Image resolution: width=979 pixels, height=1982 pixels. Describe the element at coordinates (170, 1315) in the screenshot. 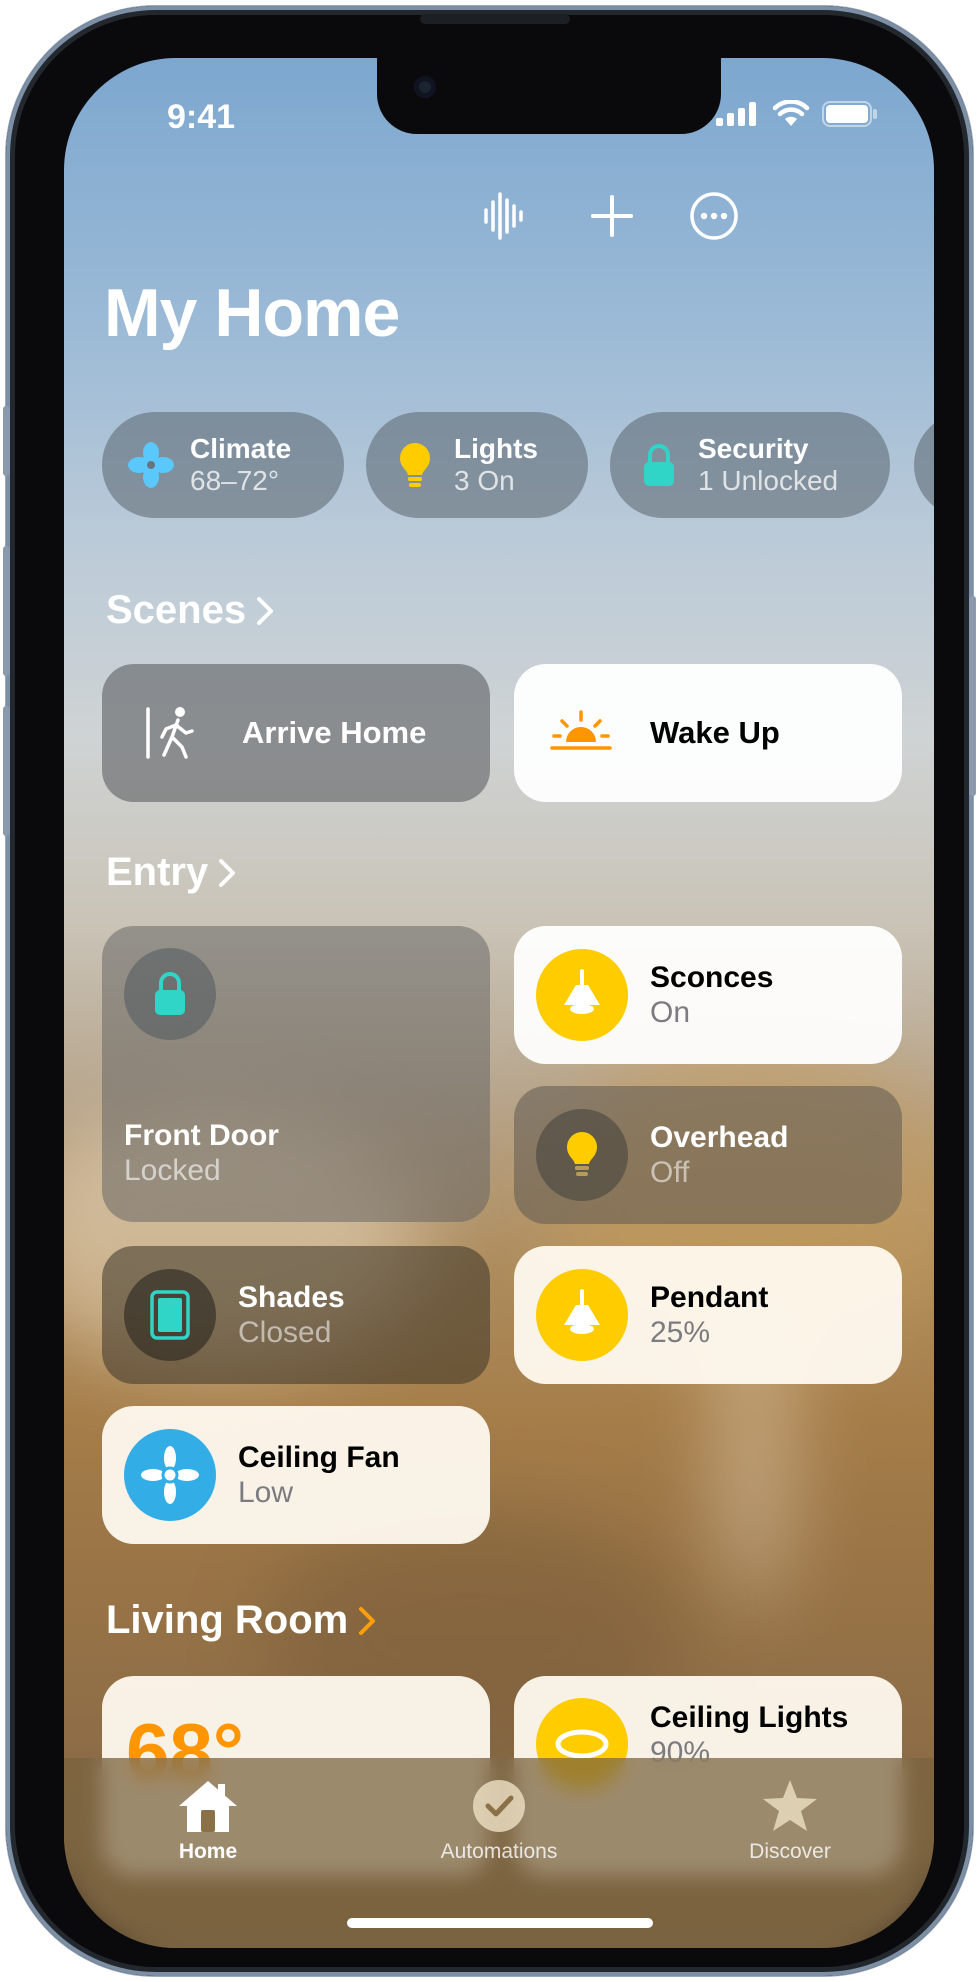

I see `window-shade-icon` at that location.